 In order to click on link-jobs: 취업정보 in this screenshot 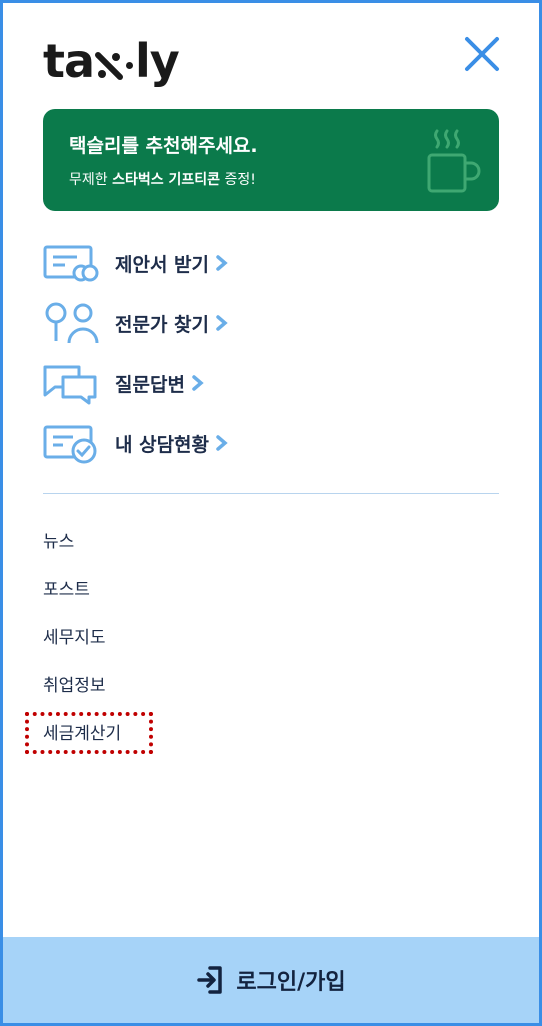, I will do `click(193, 686)`.